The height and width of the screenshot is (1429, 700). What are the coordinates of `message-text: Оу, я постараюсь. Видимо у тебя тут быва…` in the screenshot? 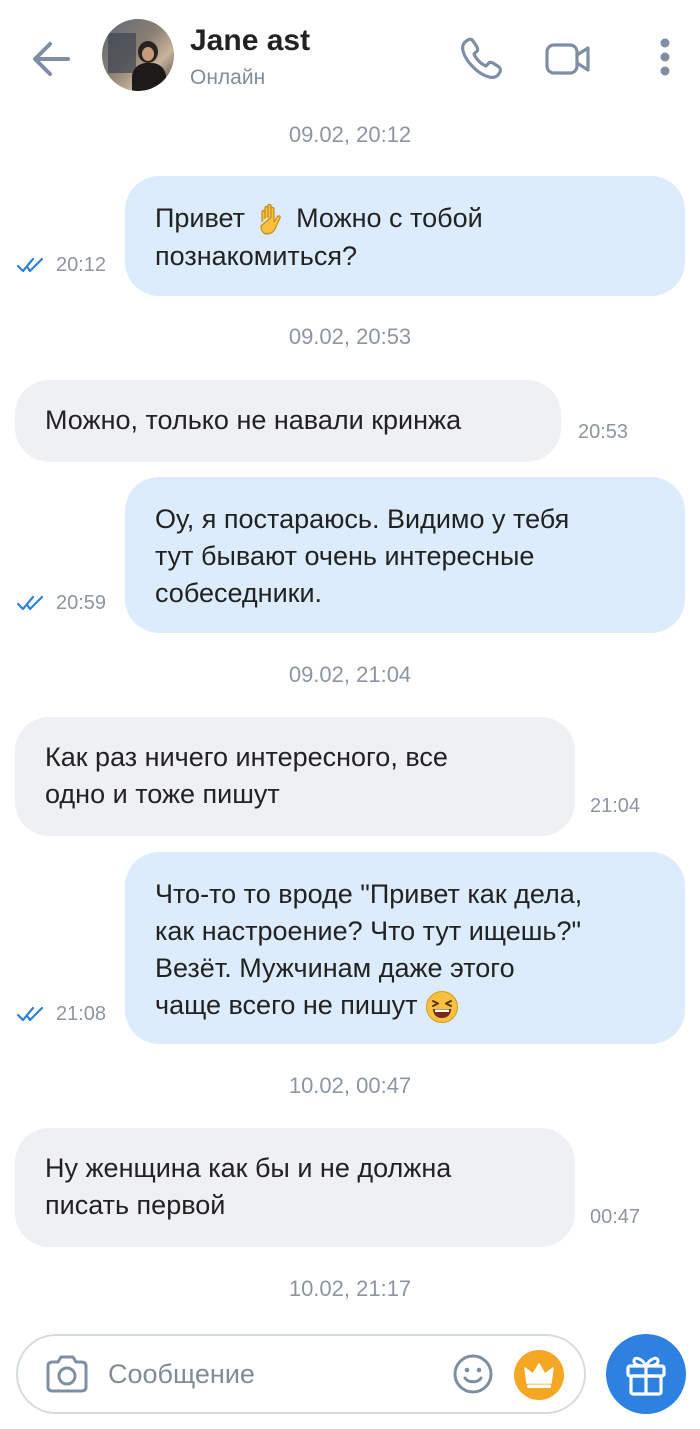 It's located at (362, 556).